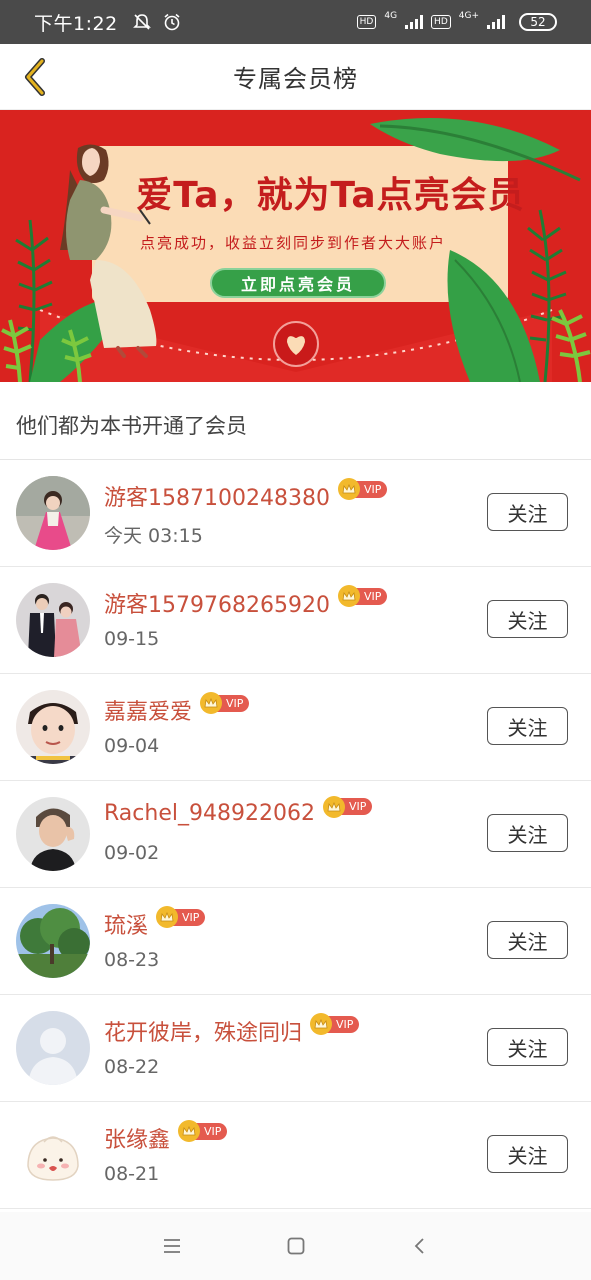  What do you see at coordinates (295, 727) in the screenshot?
I see `list-item: 嘉嘉爱爱 VIP 09-04 关注` at bounding box center [295, 727].